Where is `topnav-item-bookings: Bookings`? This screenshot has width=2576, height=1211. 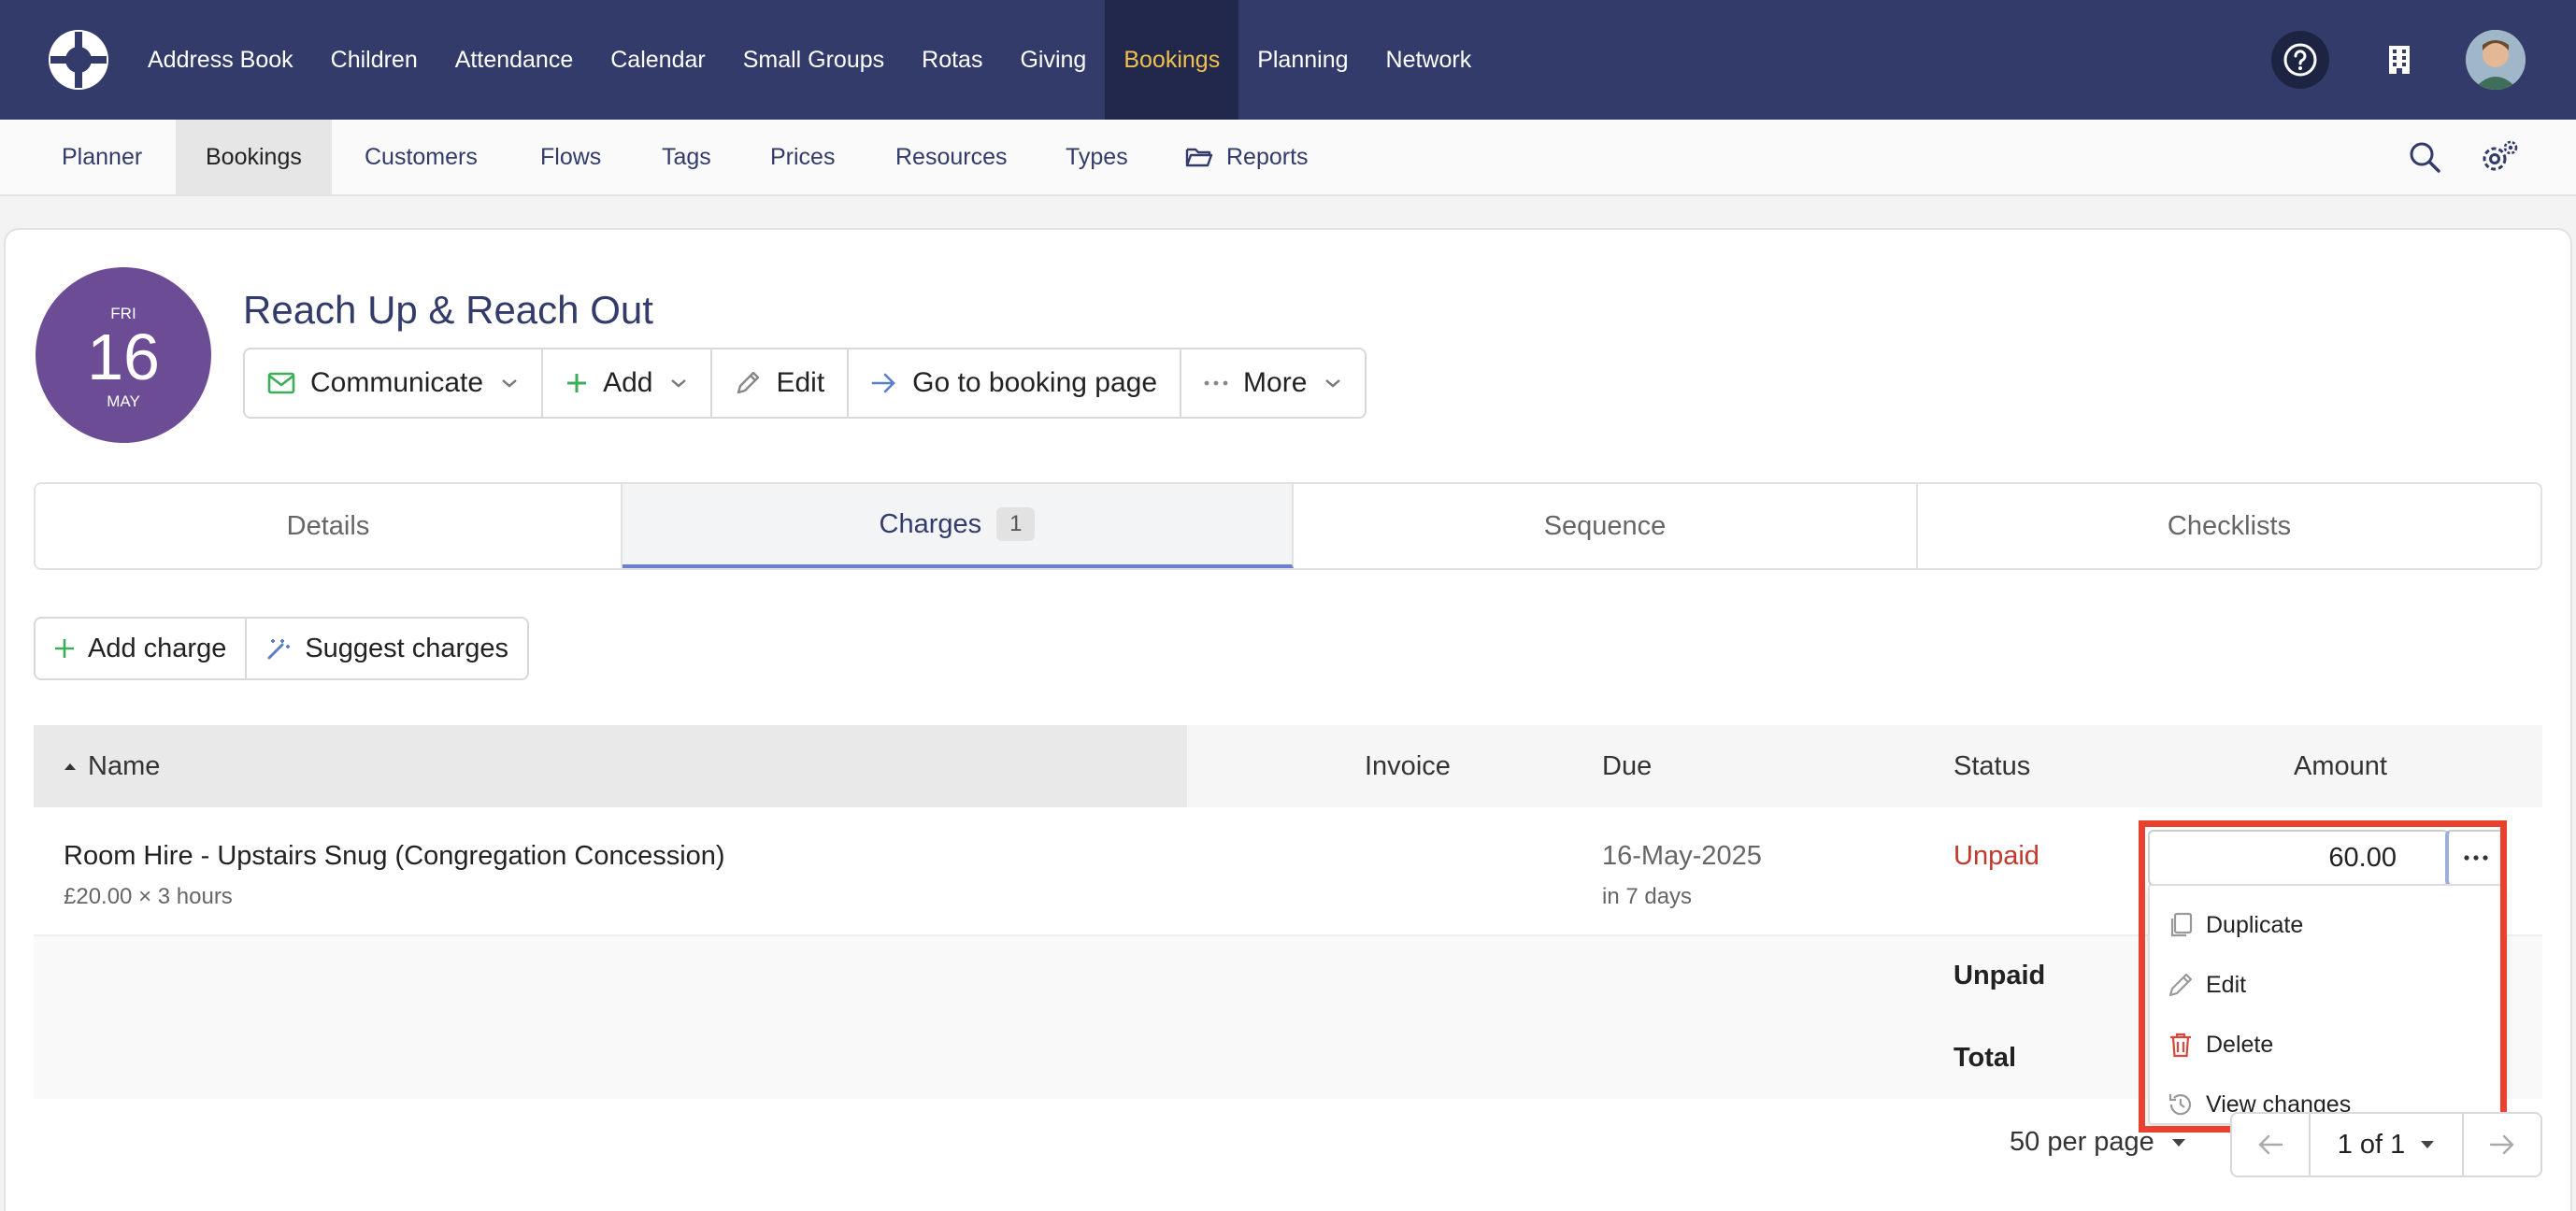 topnav-item-bookings: Bookings is located at coordinates (1172, 60).